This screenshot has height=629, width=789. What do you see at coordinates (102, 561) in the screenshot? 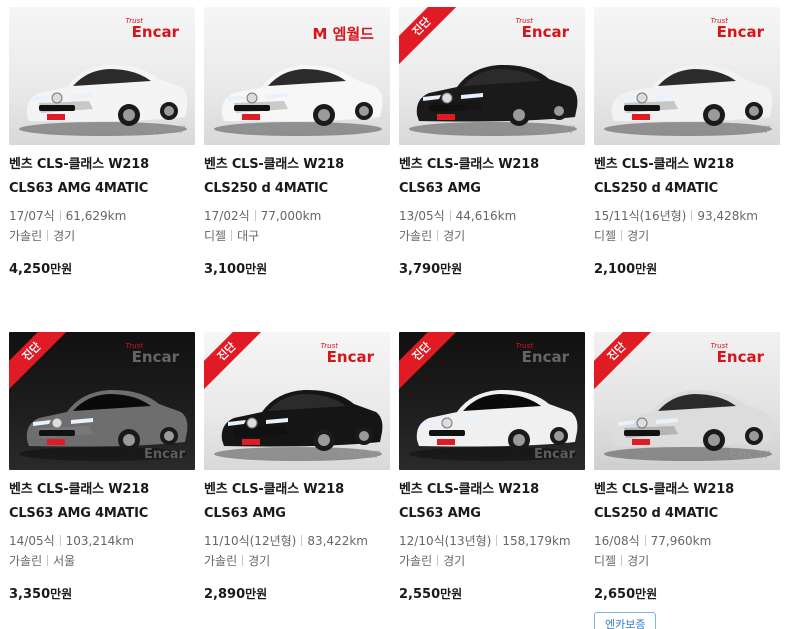
I see `listing-fuel-region: 가솔린 서울` at bounding box center [102, 561].